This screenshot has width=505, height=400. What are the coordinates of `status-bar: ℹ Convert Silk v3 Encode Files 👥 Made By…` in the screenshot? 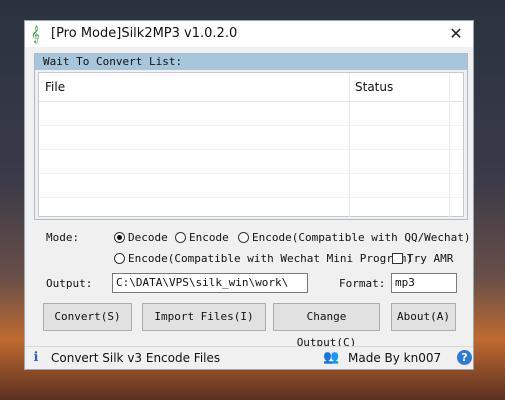 It's located at (249, 357).